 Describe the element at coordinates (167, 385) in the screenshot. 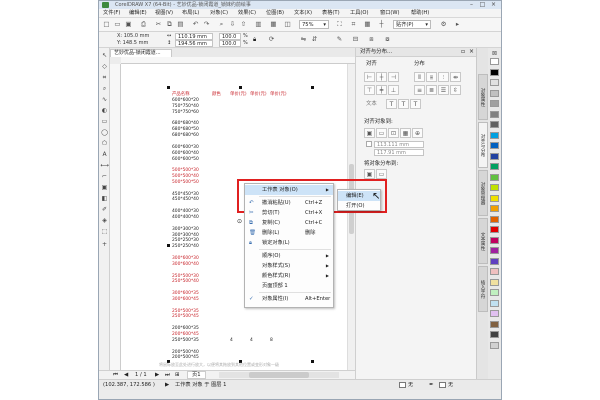

I see `play-icon: ▶` at that location.